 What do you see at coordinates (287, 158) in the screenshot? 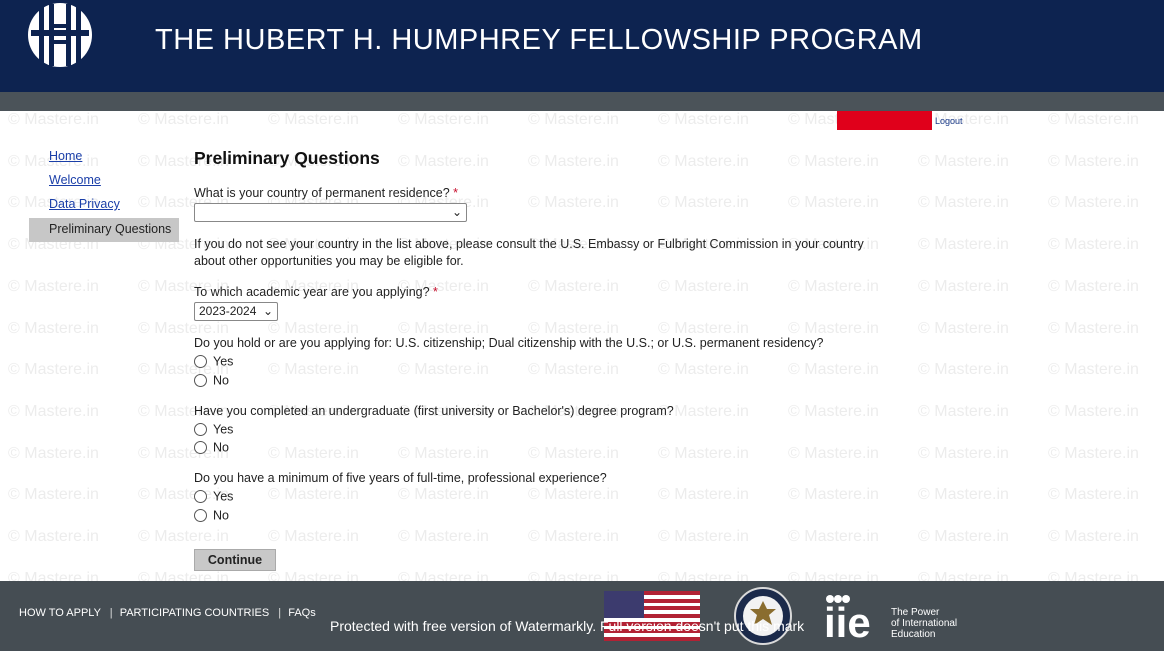
I see `page-title: Preliminary Questions` at bounding box center [287, 158].